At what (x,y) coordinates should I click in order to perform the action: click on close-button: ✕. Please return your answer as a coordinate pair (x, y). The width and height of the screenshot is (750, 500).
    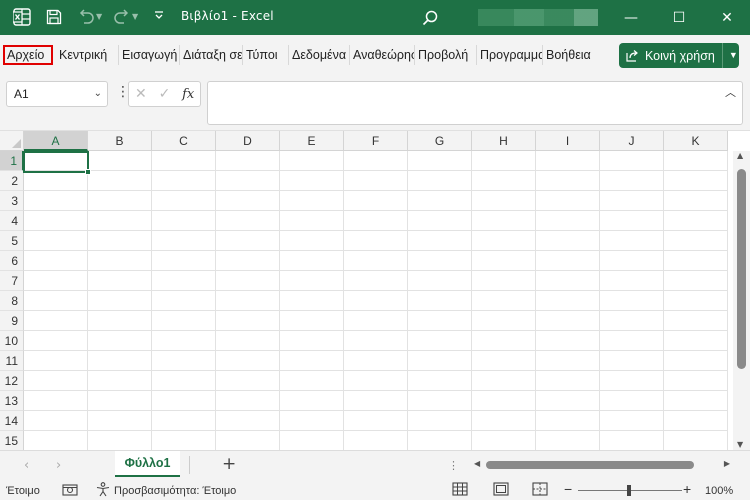
    Looking at the image, I should click on (727, 17).